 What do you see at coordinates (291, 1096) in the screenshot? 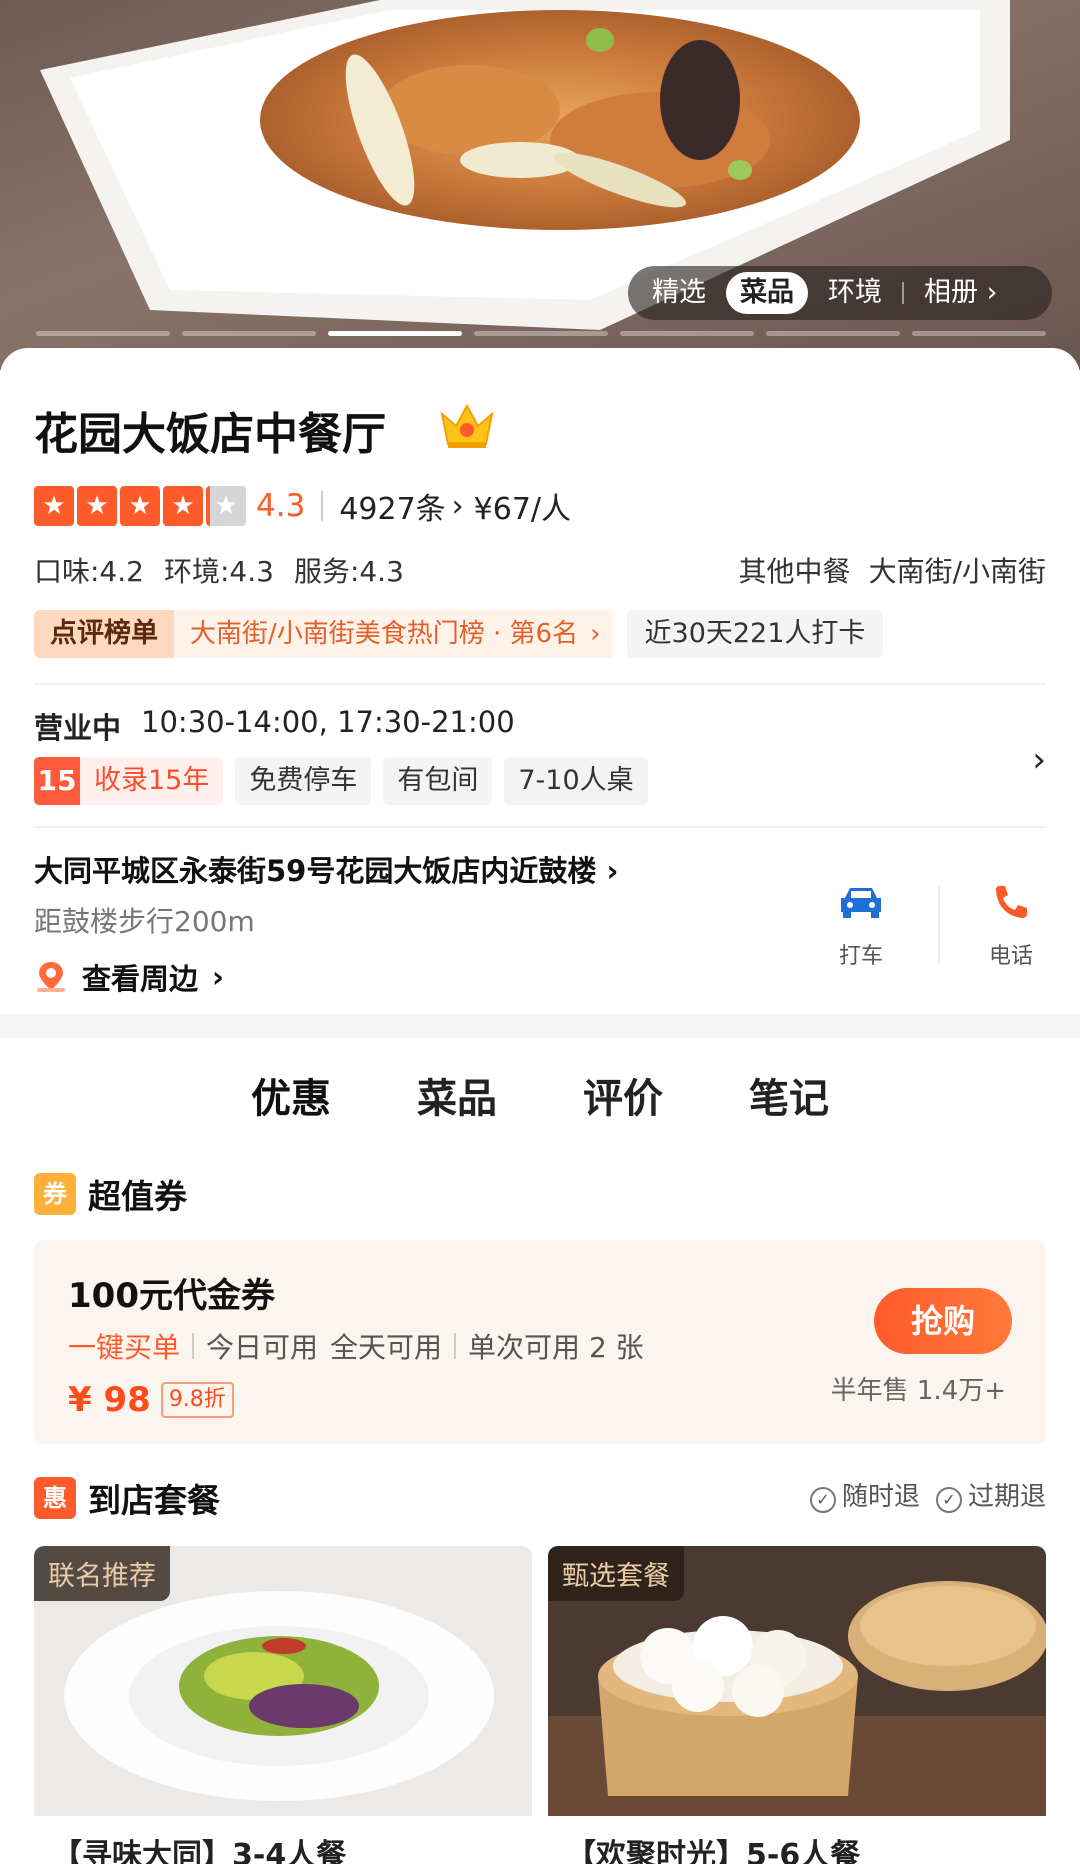
I see `tab-deals: 优惠` at bounding box center [291, 1096].